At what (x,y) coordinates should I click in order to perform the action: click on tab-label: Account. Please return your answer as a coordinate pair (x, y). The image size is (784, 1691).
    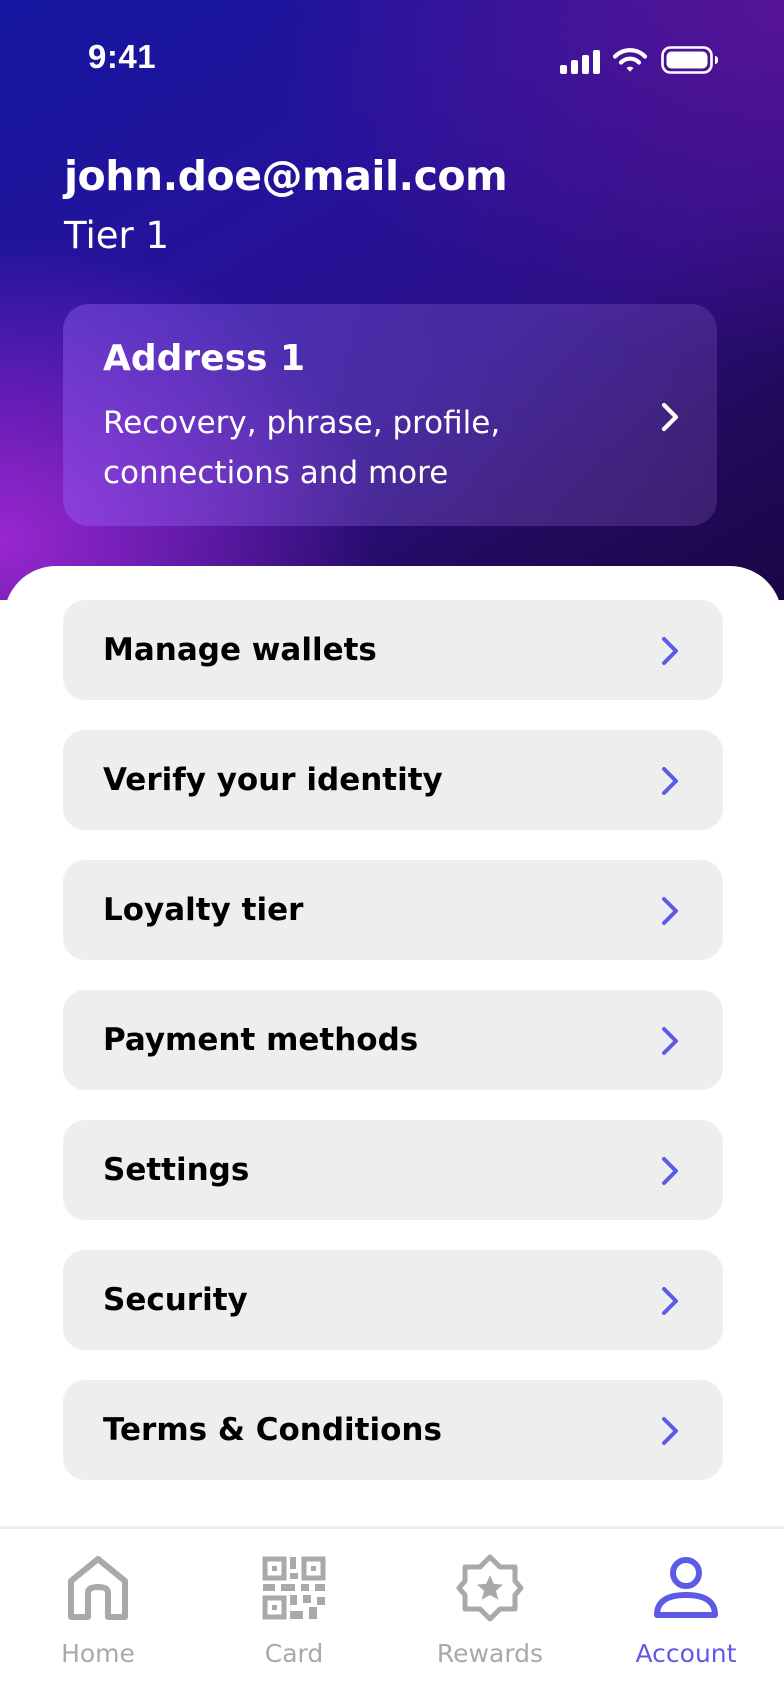
    Looking at the image, I should click on (686, 1653).